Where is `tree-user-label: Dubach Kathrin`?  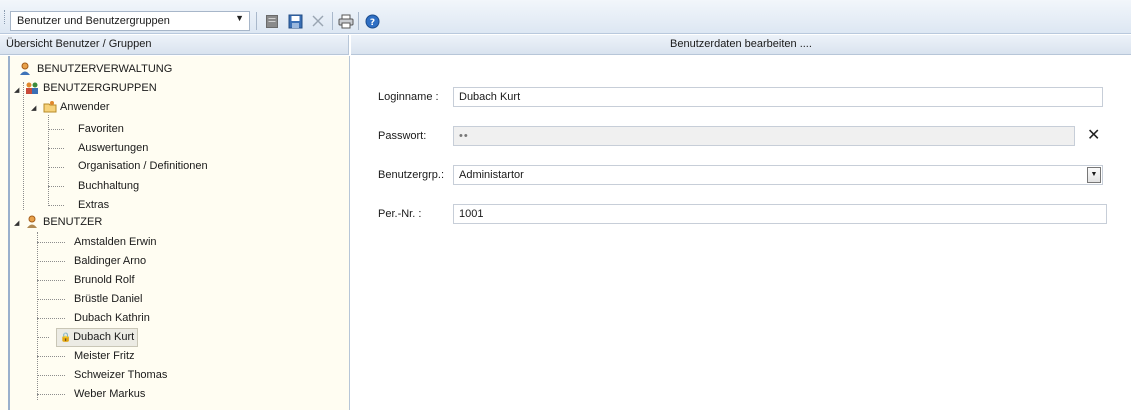
tree-user-label: Dubach Kathrin is located at coordinates (112, 318).